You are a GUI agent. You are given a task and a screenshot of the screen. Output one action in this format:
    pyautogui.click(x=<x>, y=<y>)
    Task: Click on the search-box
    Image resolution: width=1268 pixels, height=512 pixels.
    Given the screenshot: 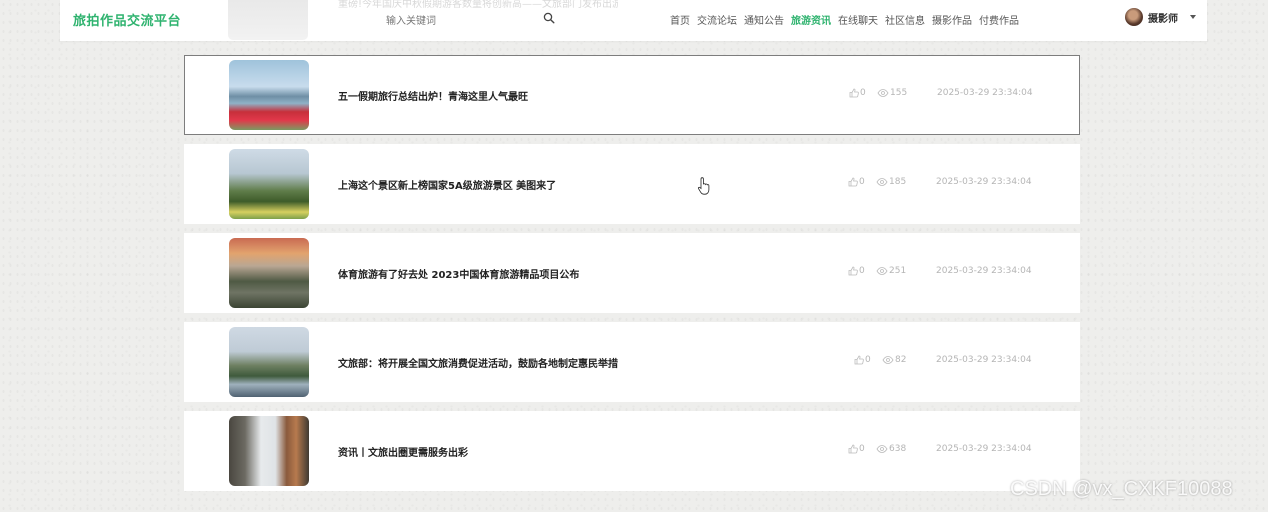 What is the action you would take?
    pyautogui.click(x=468, y=20)
    